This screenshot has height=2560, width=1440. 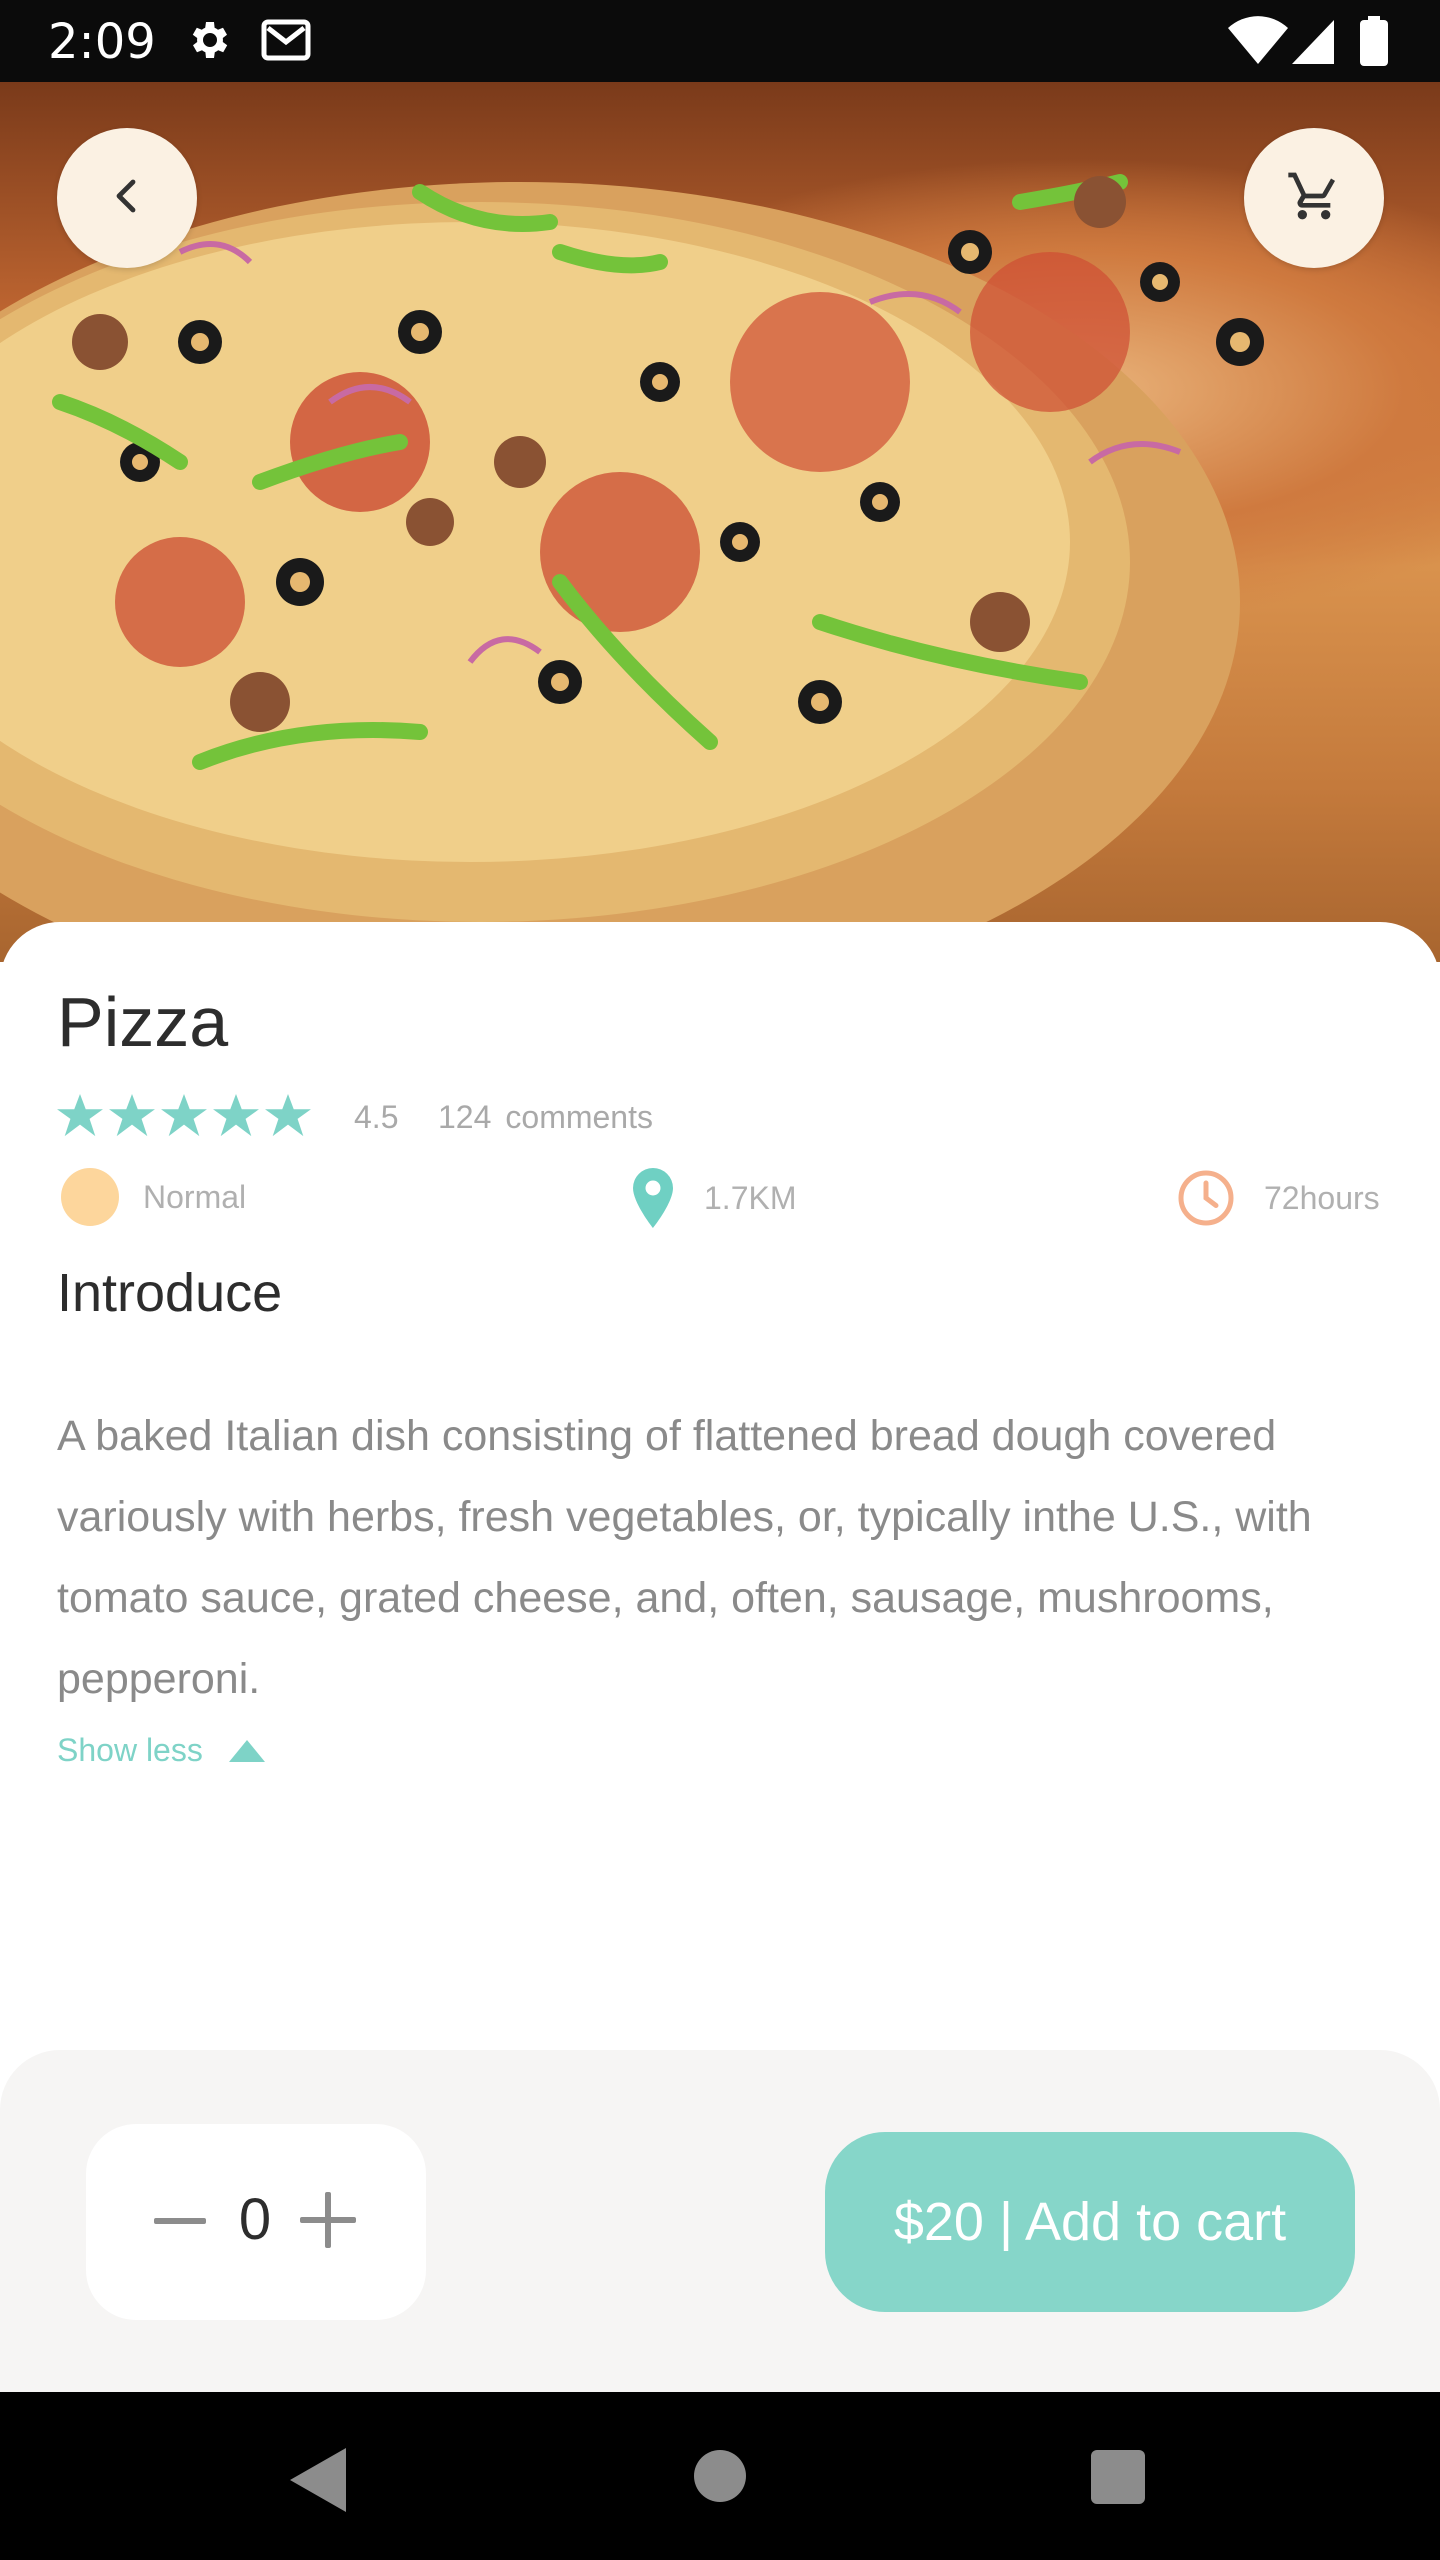 What do you see at coordinates (180, 2221) in the screenshot?
I see `decrease-quantity-button` at bounding box center [180, 2221].